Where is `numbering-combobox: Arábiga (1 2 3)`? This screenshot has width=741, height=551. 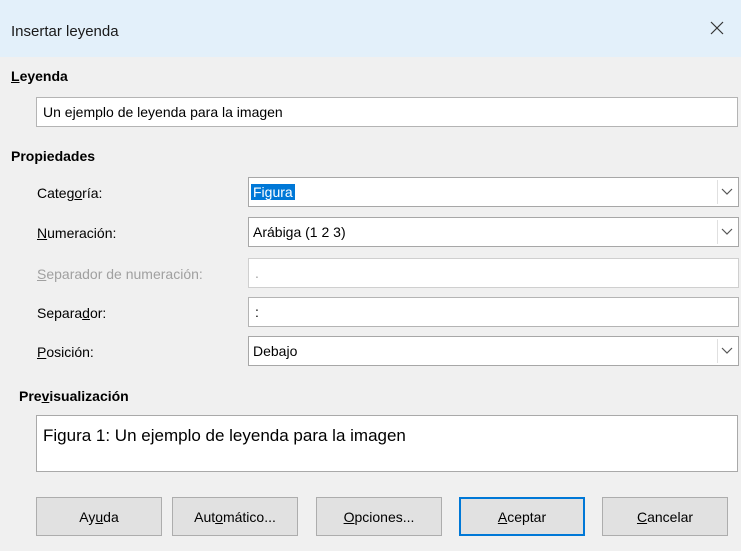
numbering-combobox: Arábiga (1 2 3) is located at coordinates (493, 232).